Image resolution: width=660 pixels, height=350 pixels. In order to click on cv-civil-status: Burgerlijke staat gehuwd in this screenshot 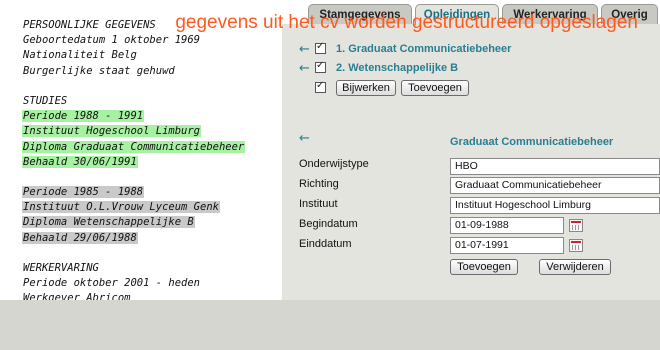, I will do `click(99, 70)`.